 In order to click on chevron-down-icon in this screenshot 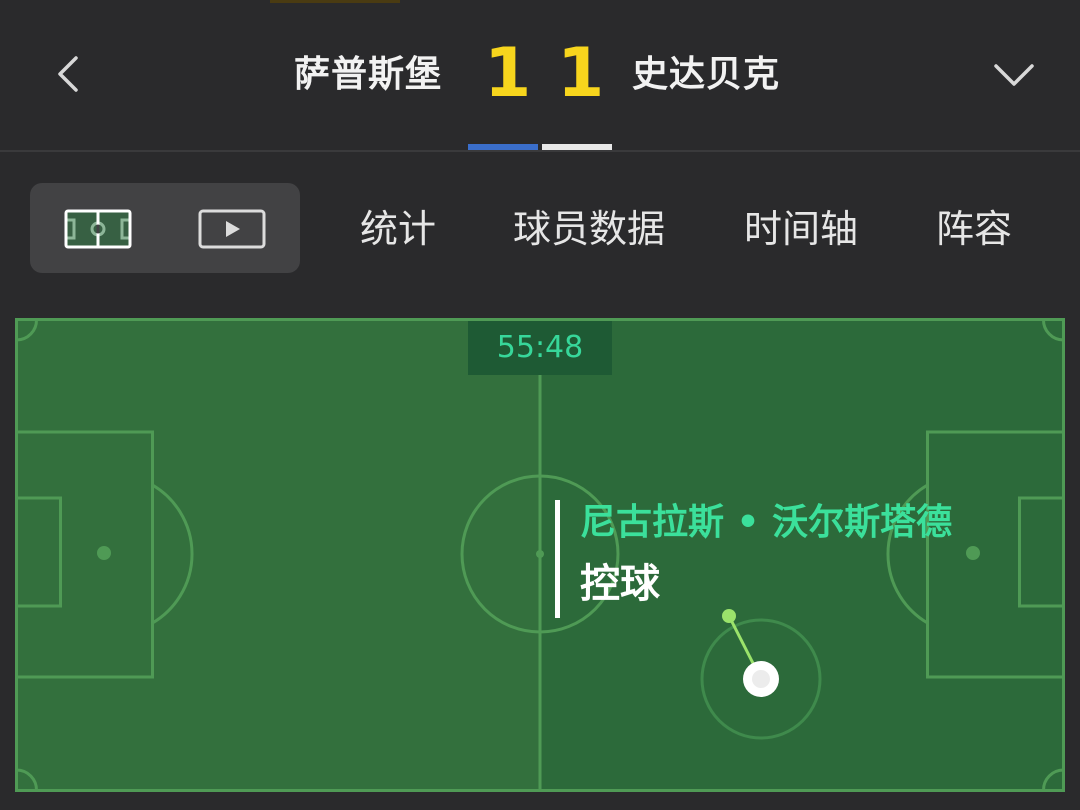, I will do `click(1014, 76)`.